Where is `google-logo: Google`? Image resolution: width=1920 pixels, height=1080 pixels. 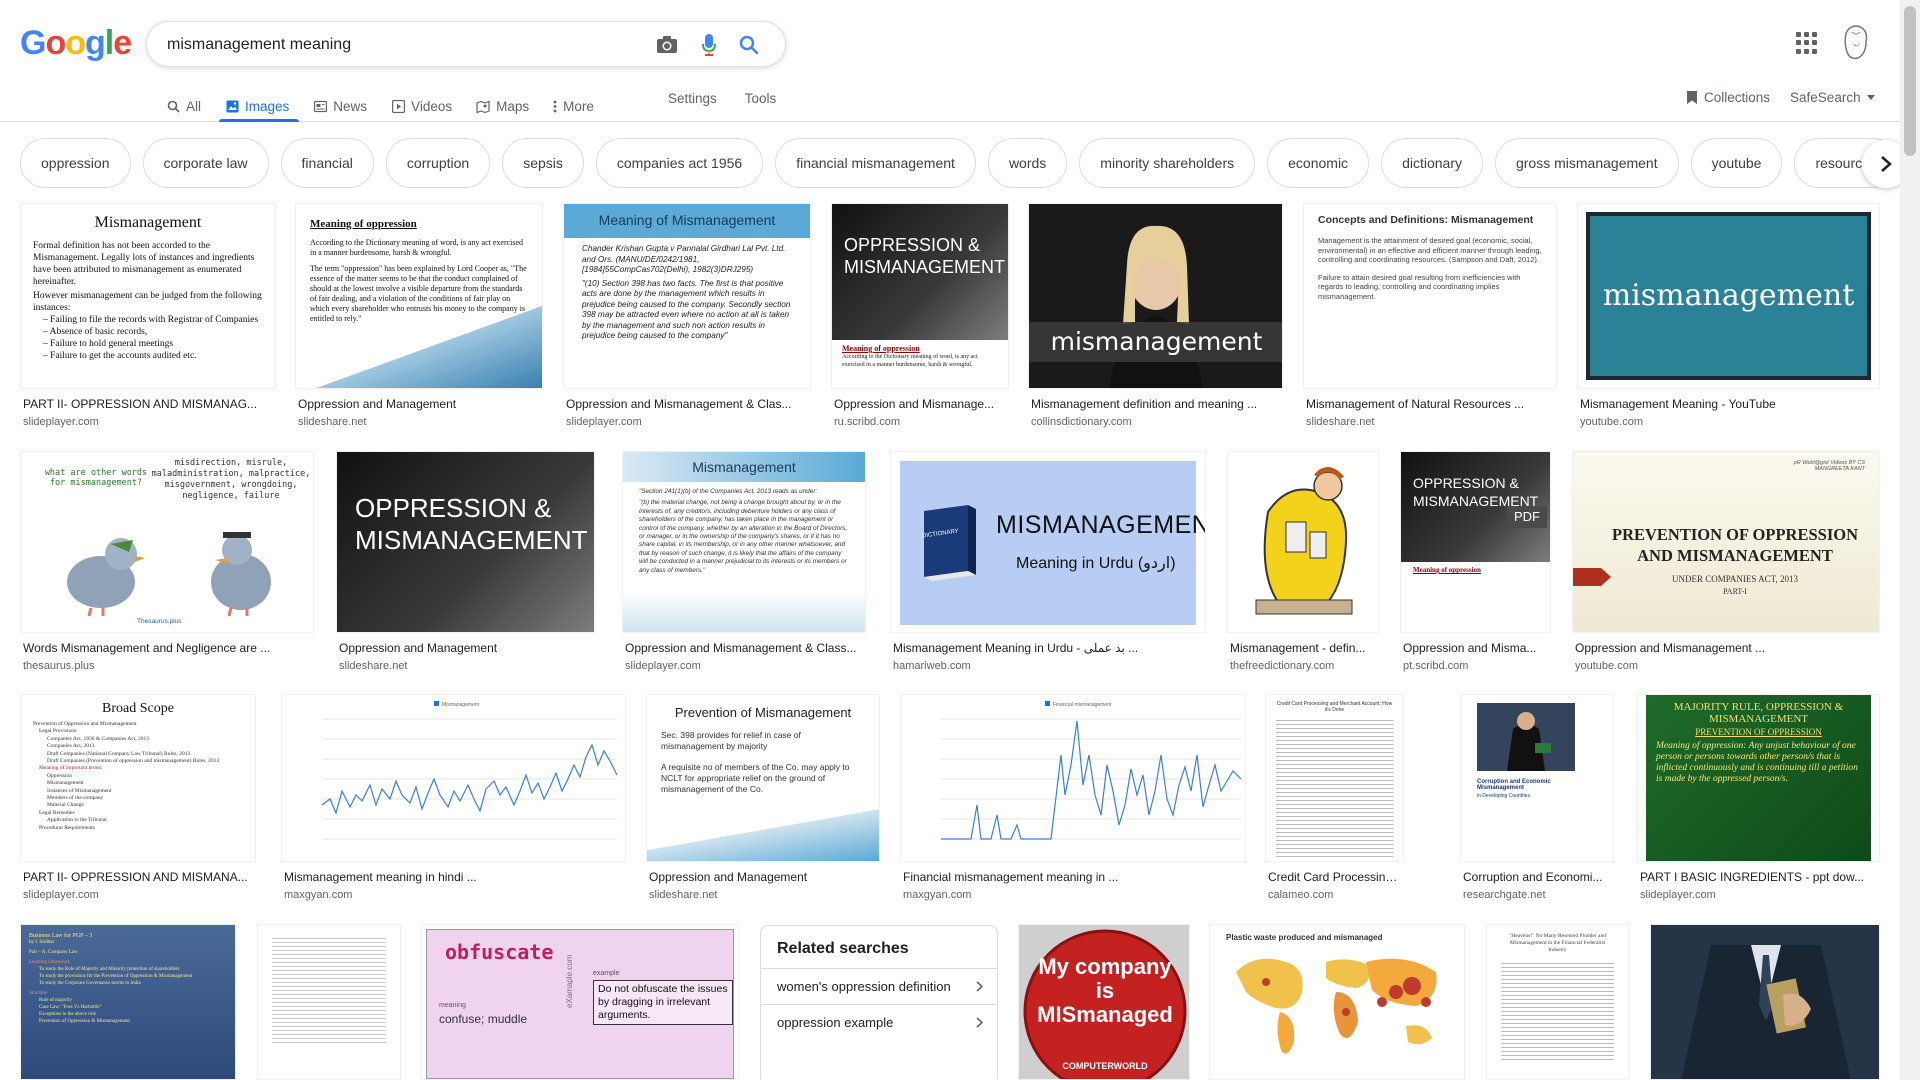
google-logo: Google is located at coordinates (76, 43).